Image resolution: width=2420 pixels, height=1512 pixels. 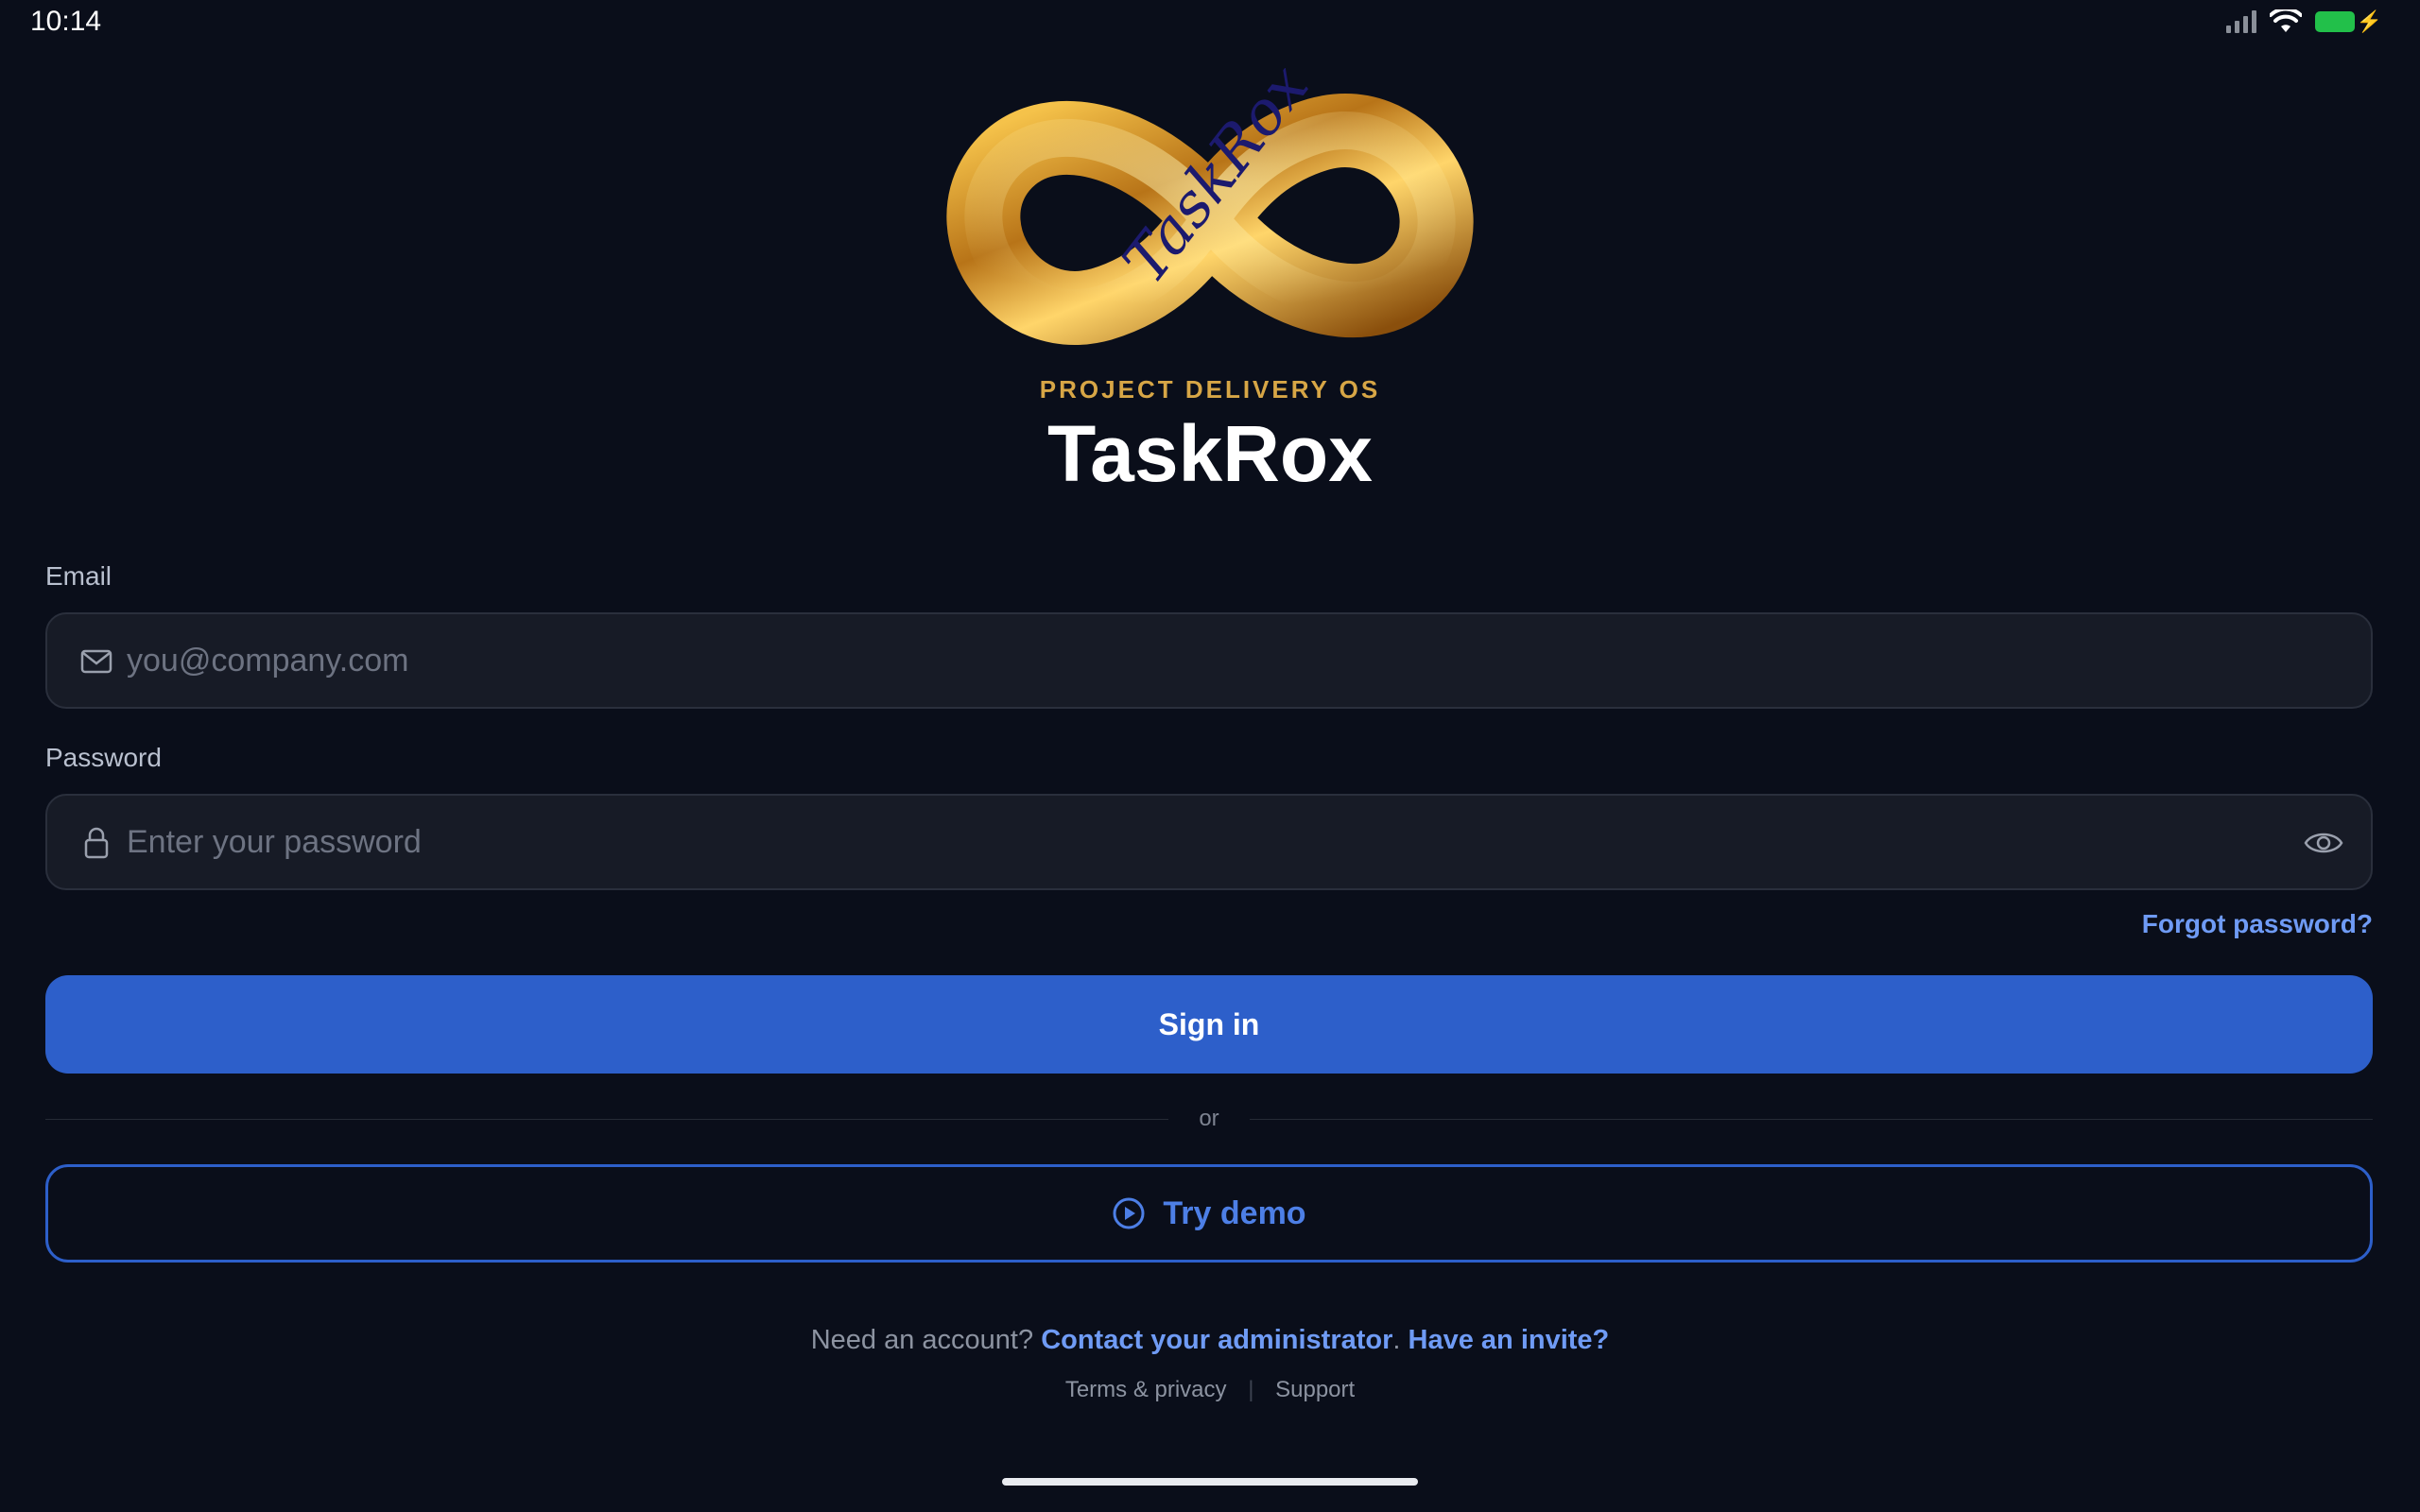 I want to click on email-input, so click(x=1204, y=660).